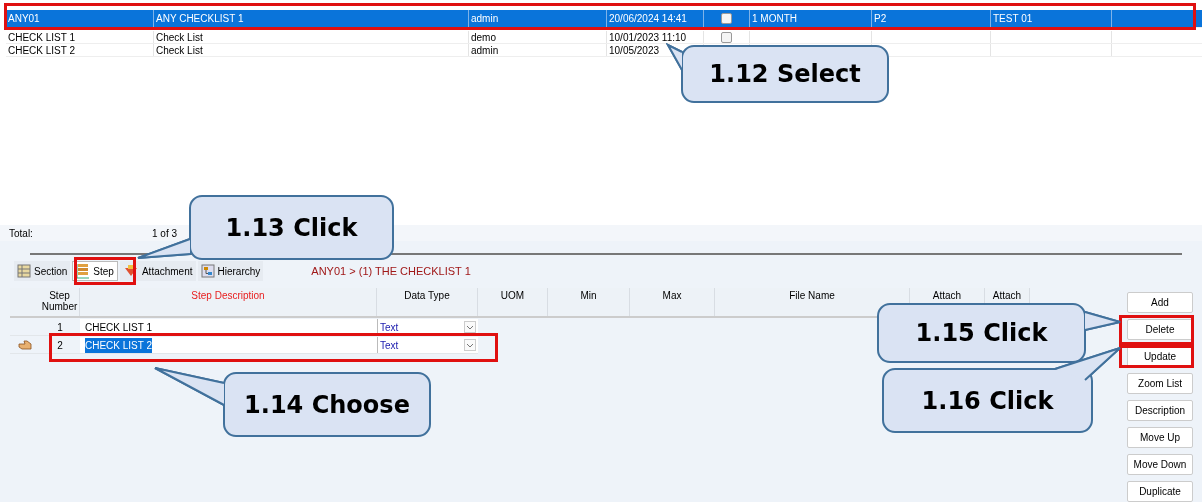 This screenshot has width=1202, height=502. I want to click on table-cell: 20/06/2024 14:41, so click(655, 18).